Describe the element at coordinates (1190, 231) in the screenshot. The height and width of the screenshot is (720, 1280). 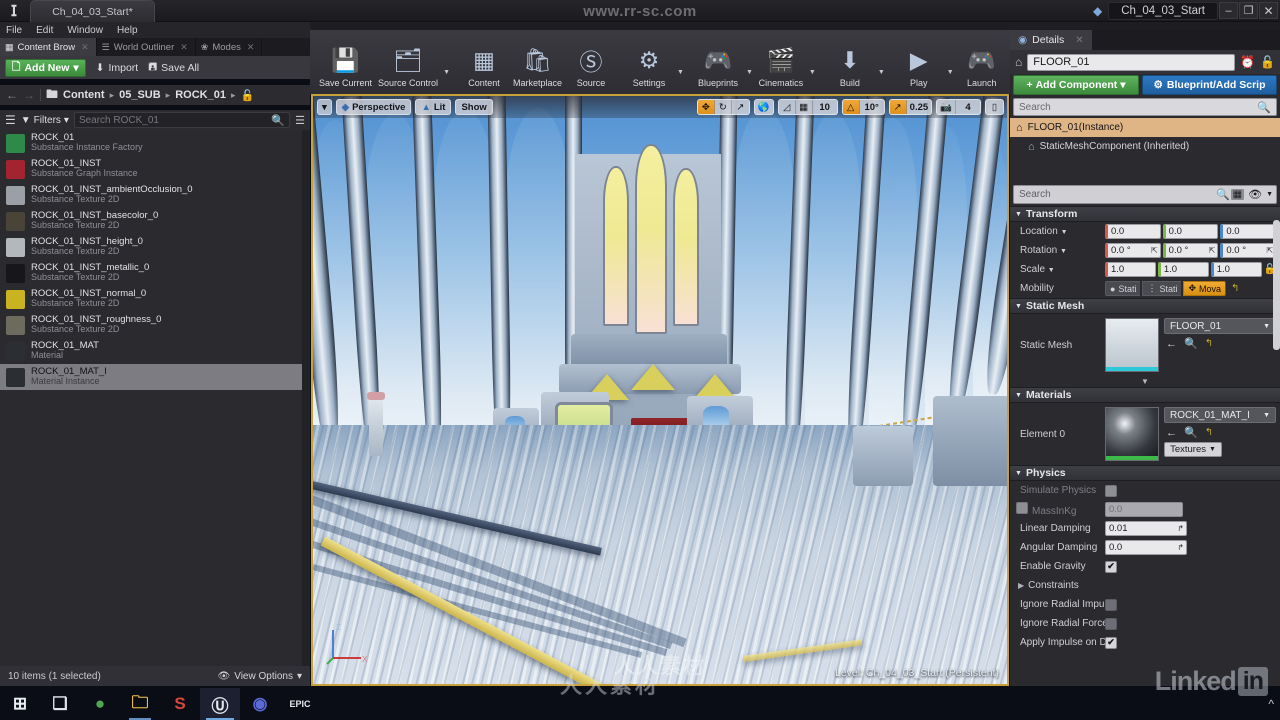
I see `location-y-input: 0.0` at that location.